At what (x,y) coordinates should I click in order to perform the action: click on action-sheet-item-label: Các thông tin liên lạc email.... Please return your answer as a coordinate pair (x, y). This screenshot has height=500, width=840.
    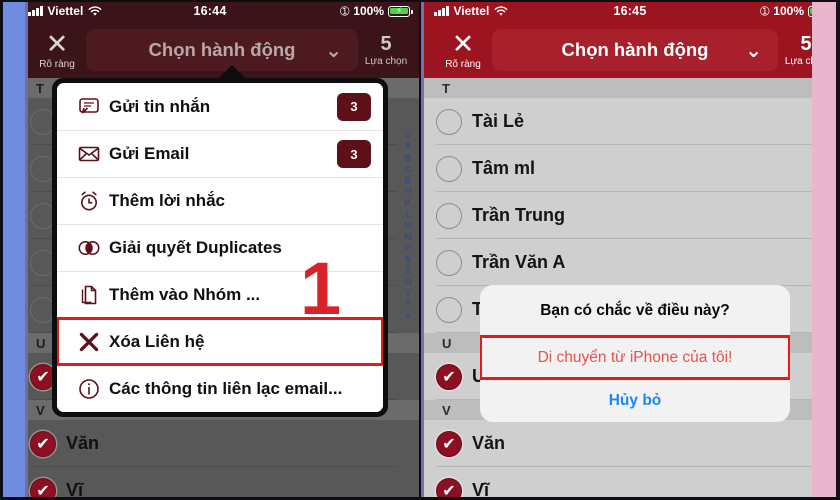
    Looking at the image, I should click on (226, 388).